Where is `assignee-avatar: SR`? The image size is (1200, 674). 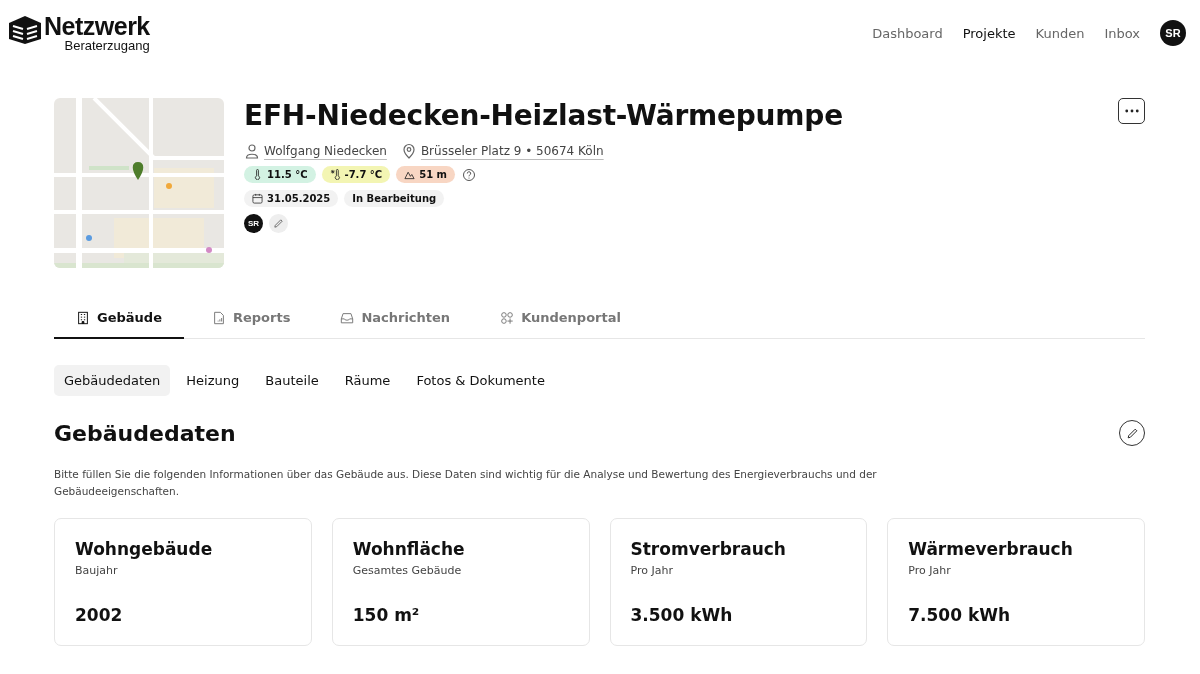
assignee-avatar: SR is located at coordinates (253, 223).